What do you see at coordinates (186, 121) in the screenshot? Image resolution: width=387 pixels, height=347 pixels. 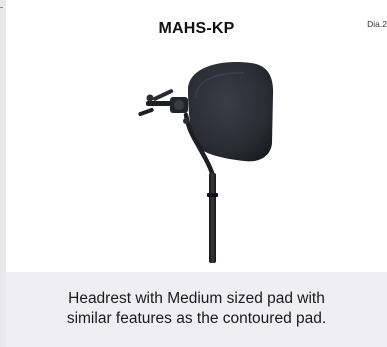 I see `arm-joint` at bounding box center [186, 121].